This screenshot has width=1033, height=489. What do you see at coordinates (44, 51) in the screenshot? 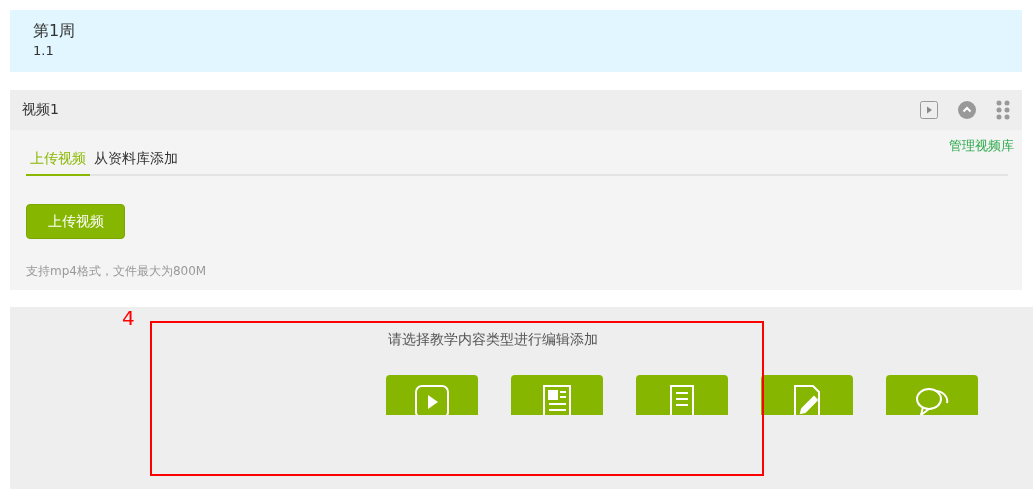
I see `week-subtitle: 1.1` at bounding box center [44, 51].